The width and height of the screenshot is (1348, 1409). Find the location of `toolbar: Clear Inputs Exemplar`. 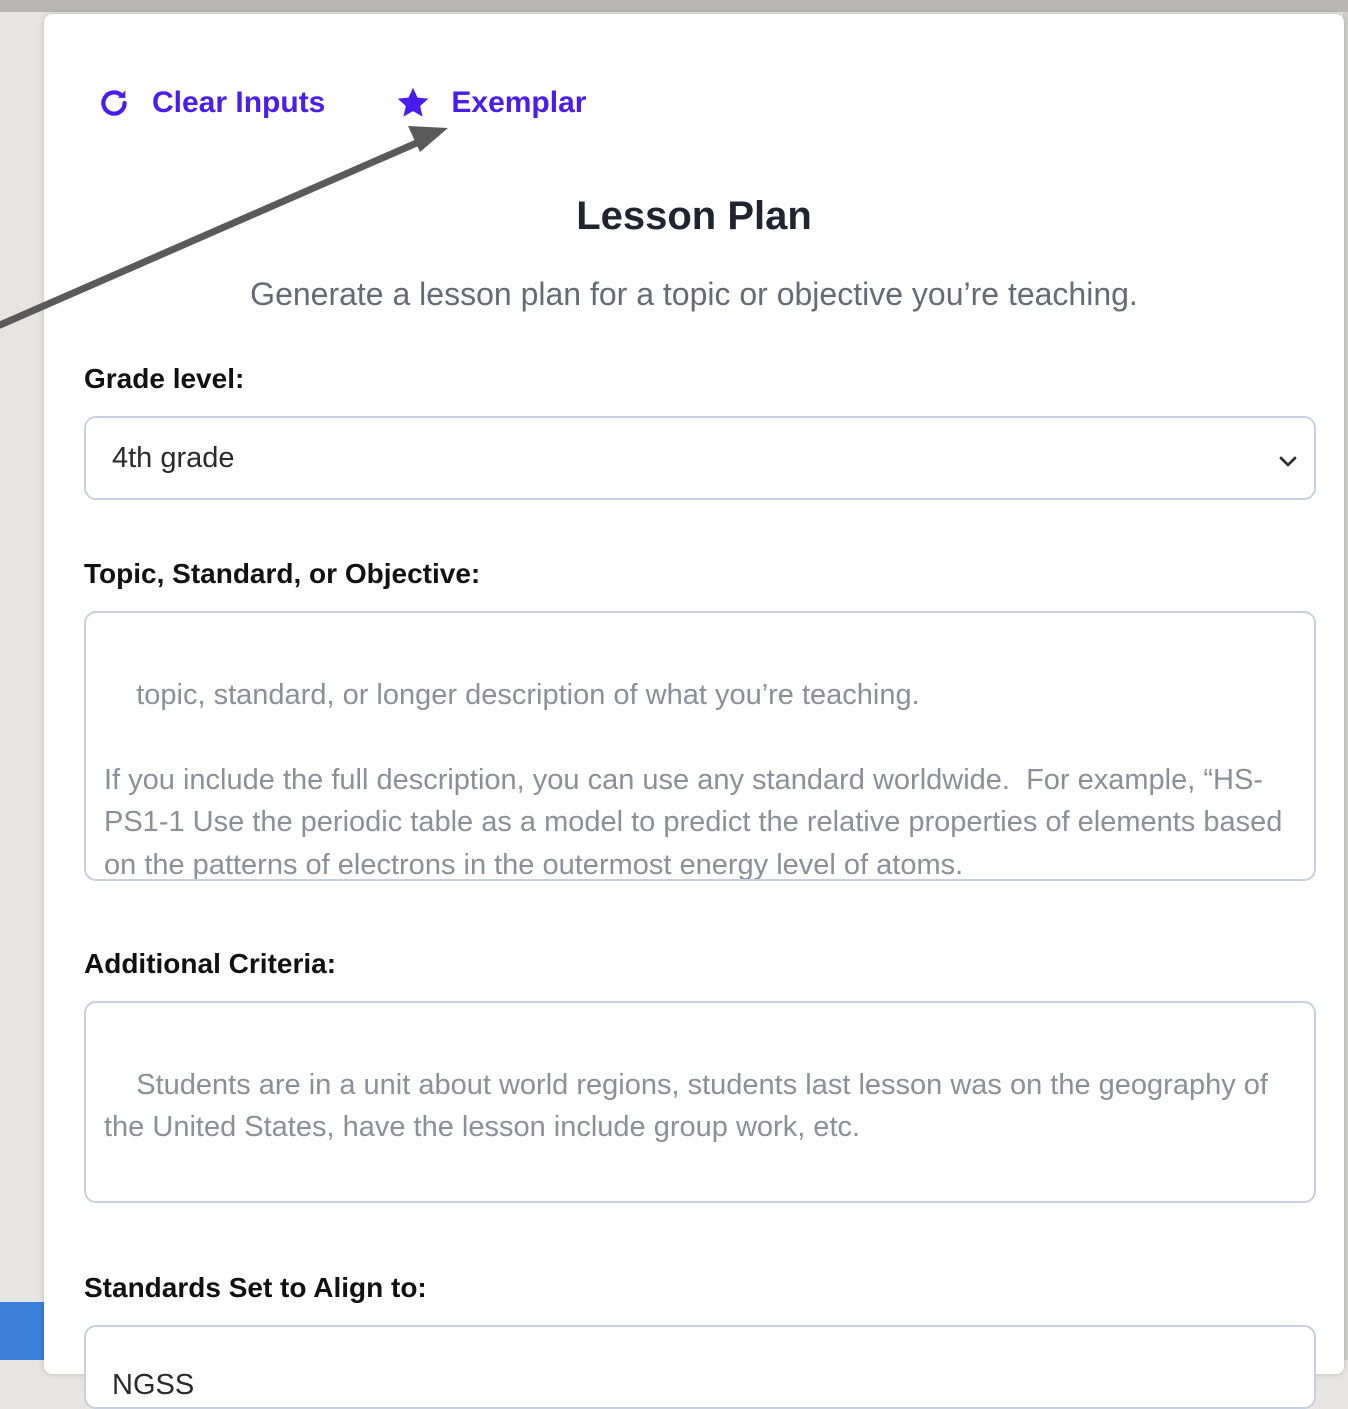

toolbar: Clear Inputs Exemplar is located at coordinates (376, 103).